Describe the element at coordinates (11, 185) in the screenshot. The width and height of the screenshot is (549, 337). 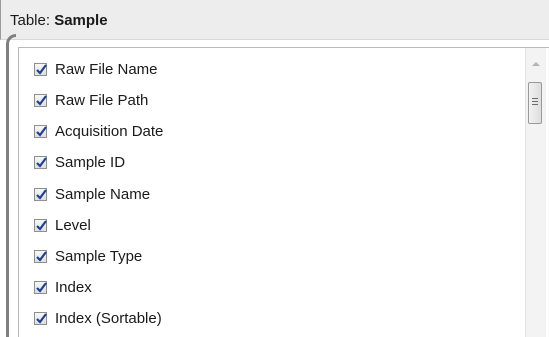
I see `group-border` at that location.